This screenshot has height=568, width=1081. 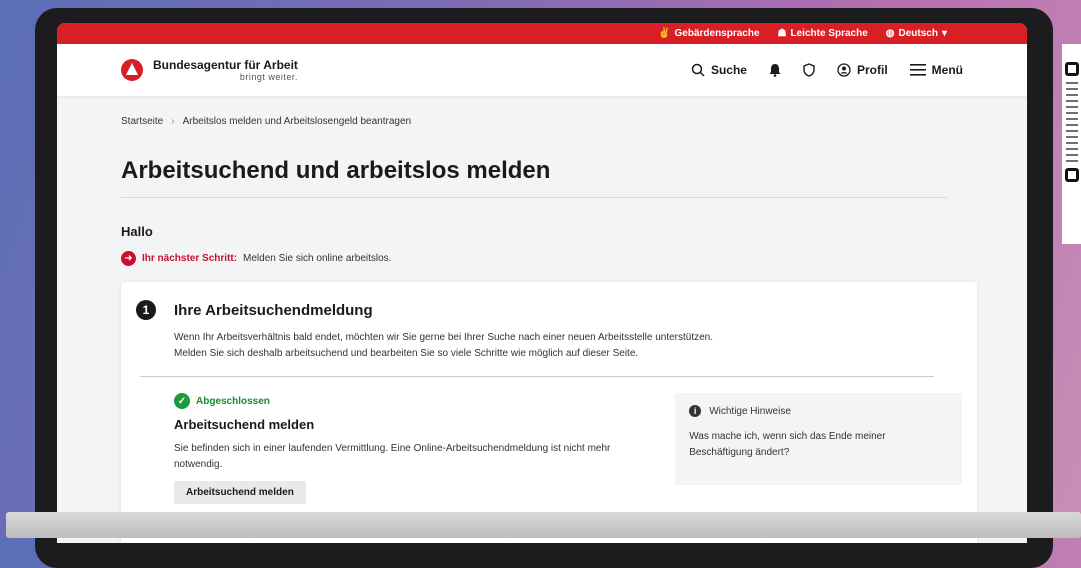 I want to click on globe-icon: ◍, so click(x=890, y=33).